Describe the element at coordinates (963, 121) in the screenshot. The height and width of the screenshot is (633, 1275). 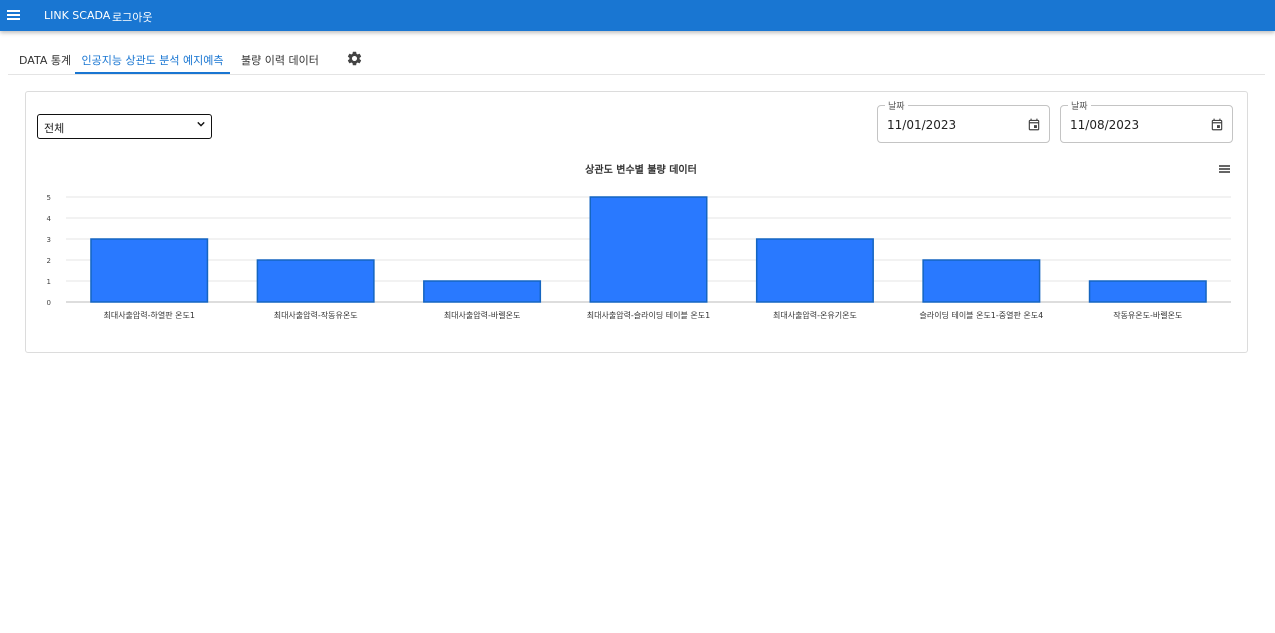
I see `start-date-field: 날짜 11/01/2023` at that location.